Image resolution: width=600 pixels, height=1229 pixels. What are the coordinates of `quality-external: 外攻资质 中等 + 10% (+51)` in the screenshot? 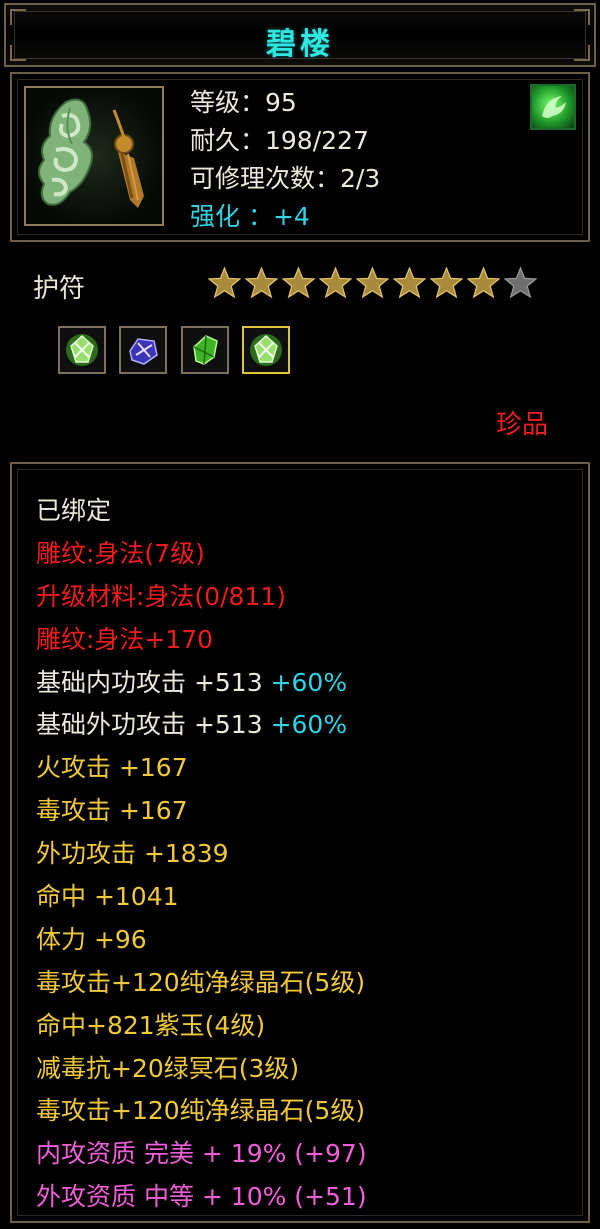 It's located at (201, 1197).